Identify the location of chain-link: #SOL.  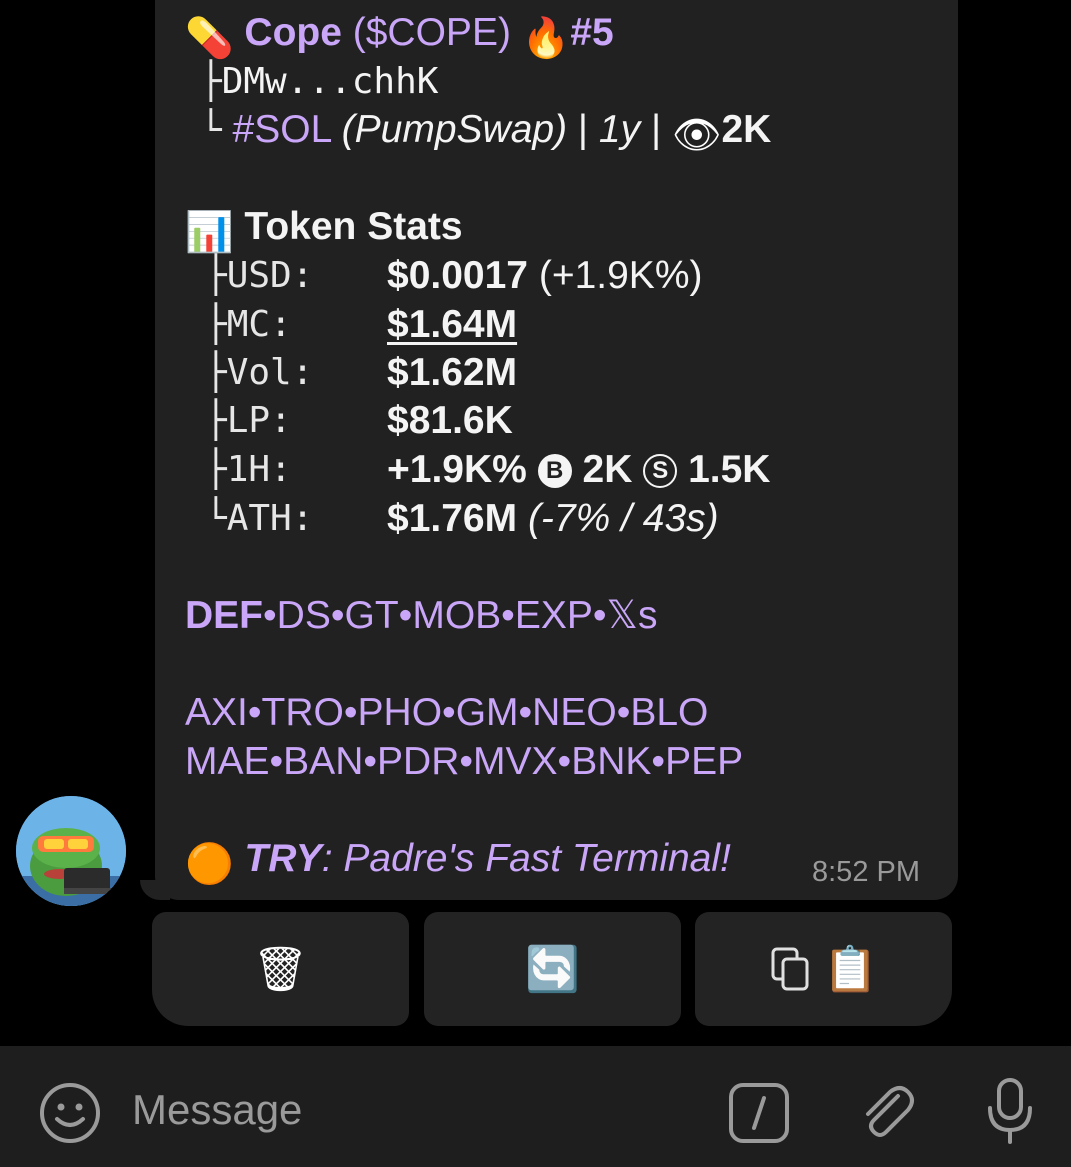
(282, 129).